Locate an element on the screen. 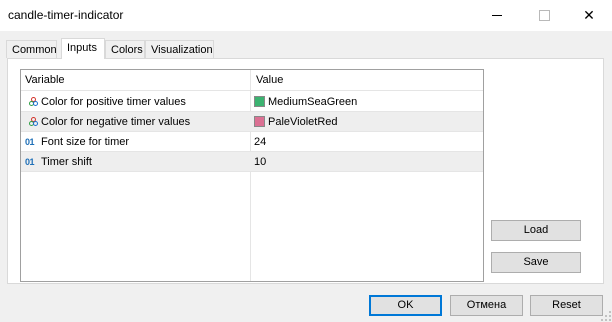 The height and width of the screenshot is (322, 612). minimize-icon is located at coordinates (497, 15).